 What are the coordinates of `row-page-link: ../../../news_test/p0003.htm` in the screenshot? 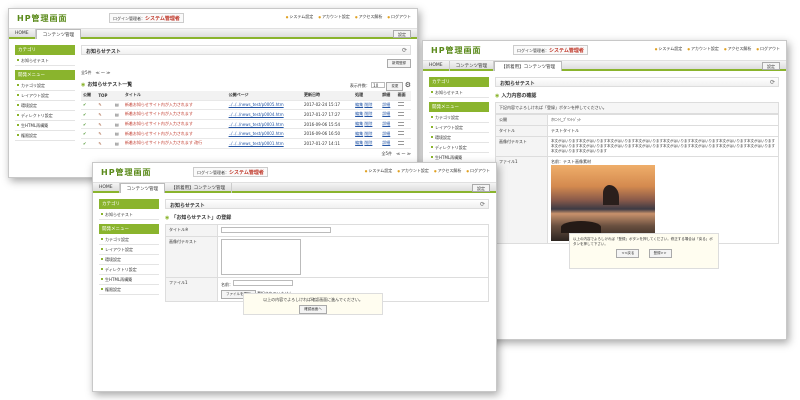 It's located at (264, 124).